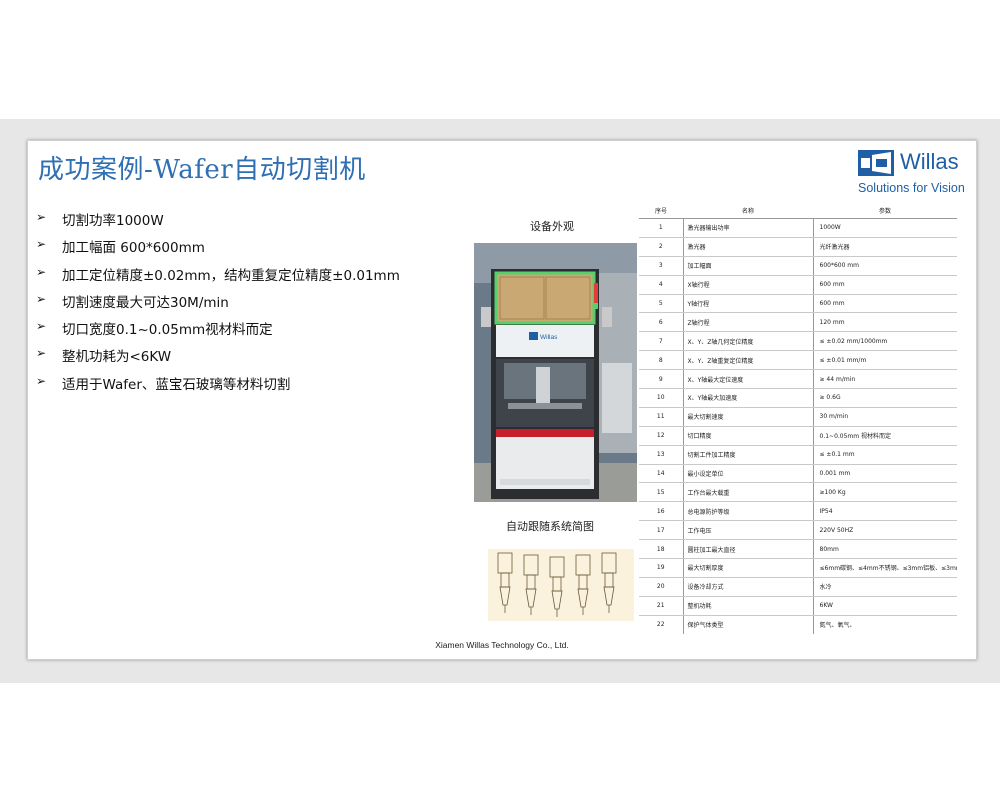 The height and width of the screenshot is (800, 1000). What do you see at coordinates (502, 645) in the screenshot?
I see `footer-company: Xiamen Willas Technology Co., Ltd.` at bounding box center [502, 645].